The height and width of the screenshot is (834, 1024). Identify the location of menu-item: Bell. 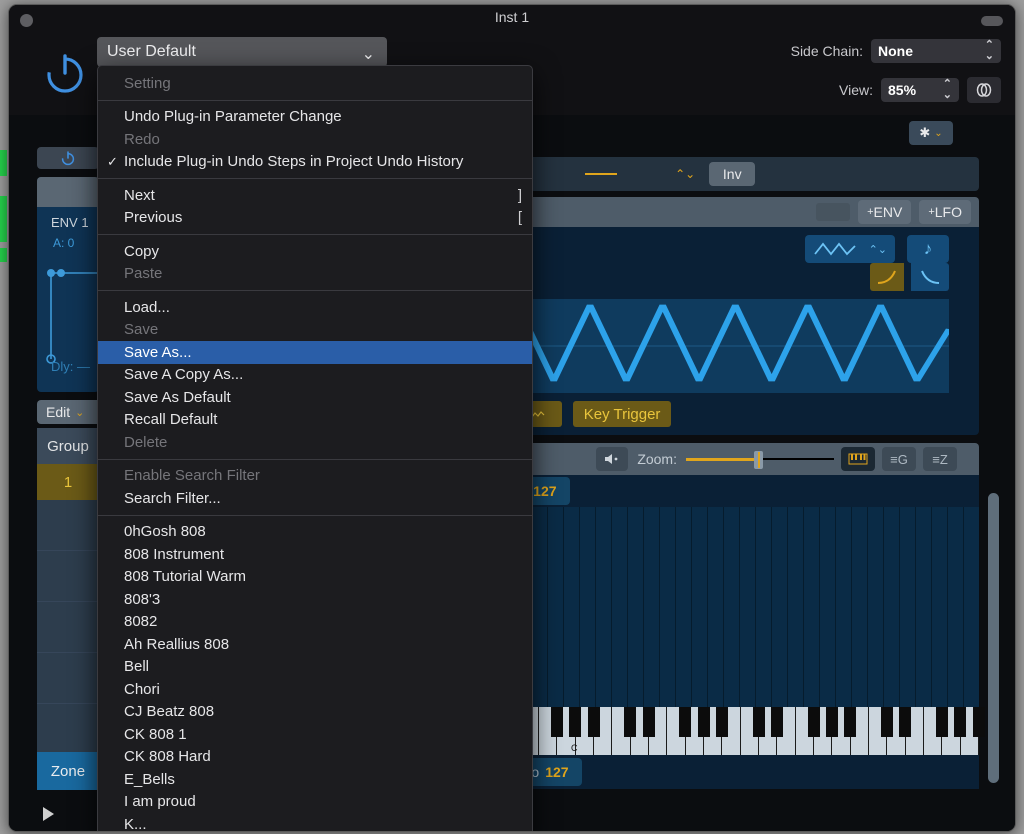
(315, 667).